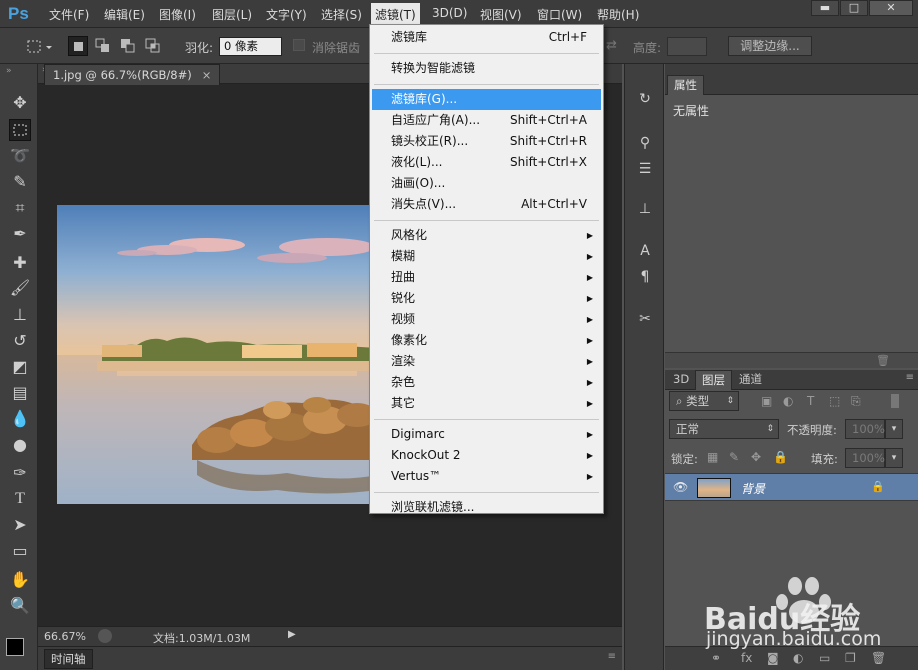 This screenshot has width=918, height=670. What do you see at coordinates (20, 182) in the screenshot?
I see `quick-selection-tool-icon: ✎` at bounding box center [20, 182].